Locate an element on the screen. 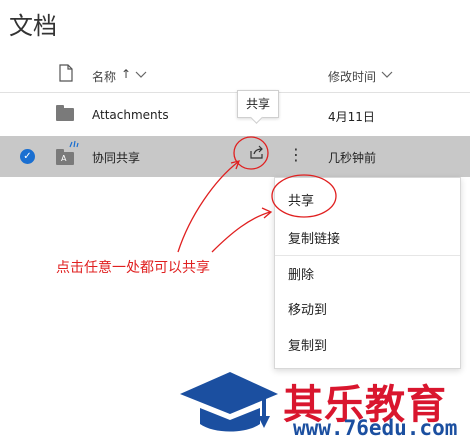 The height and width of the screenshot is (446, 470). brand-url: www.76edu.com is located at coordinates (375, 428).